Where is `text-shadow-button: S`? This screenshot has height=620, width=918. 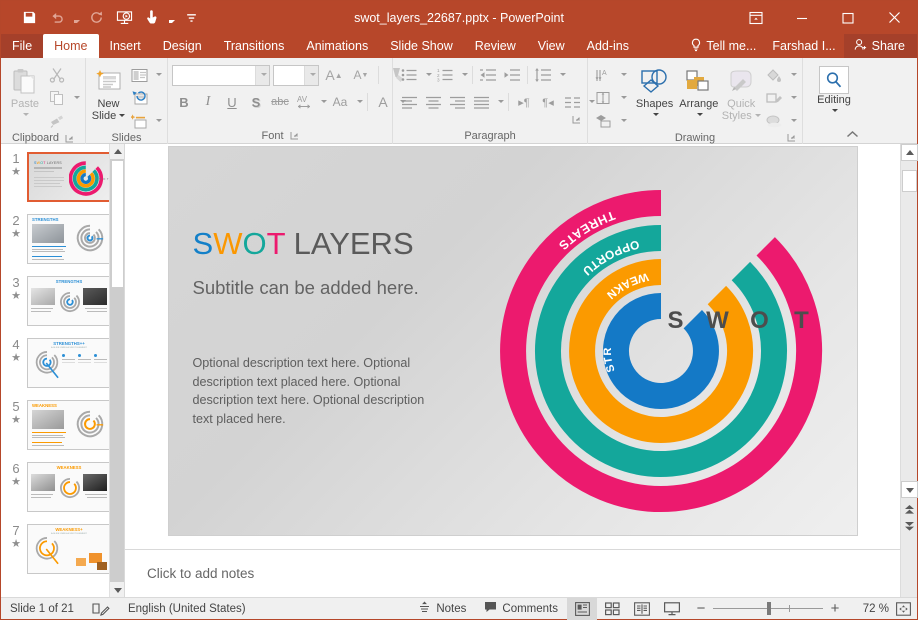 text-shadow-button: S is located at coordinates (256, 102).